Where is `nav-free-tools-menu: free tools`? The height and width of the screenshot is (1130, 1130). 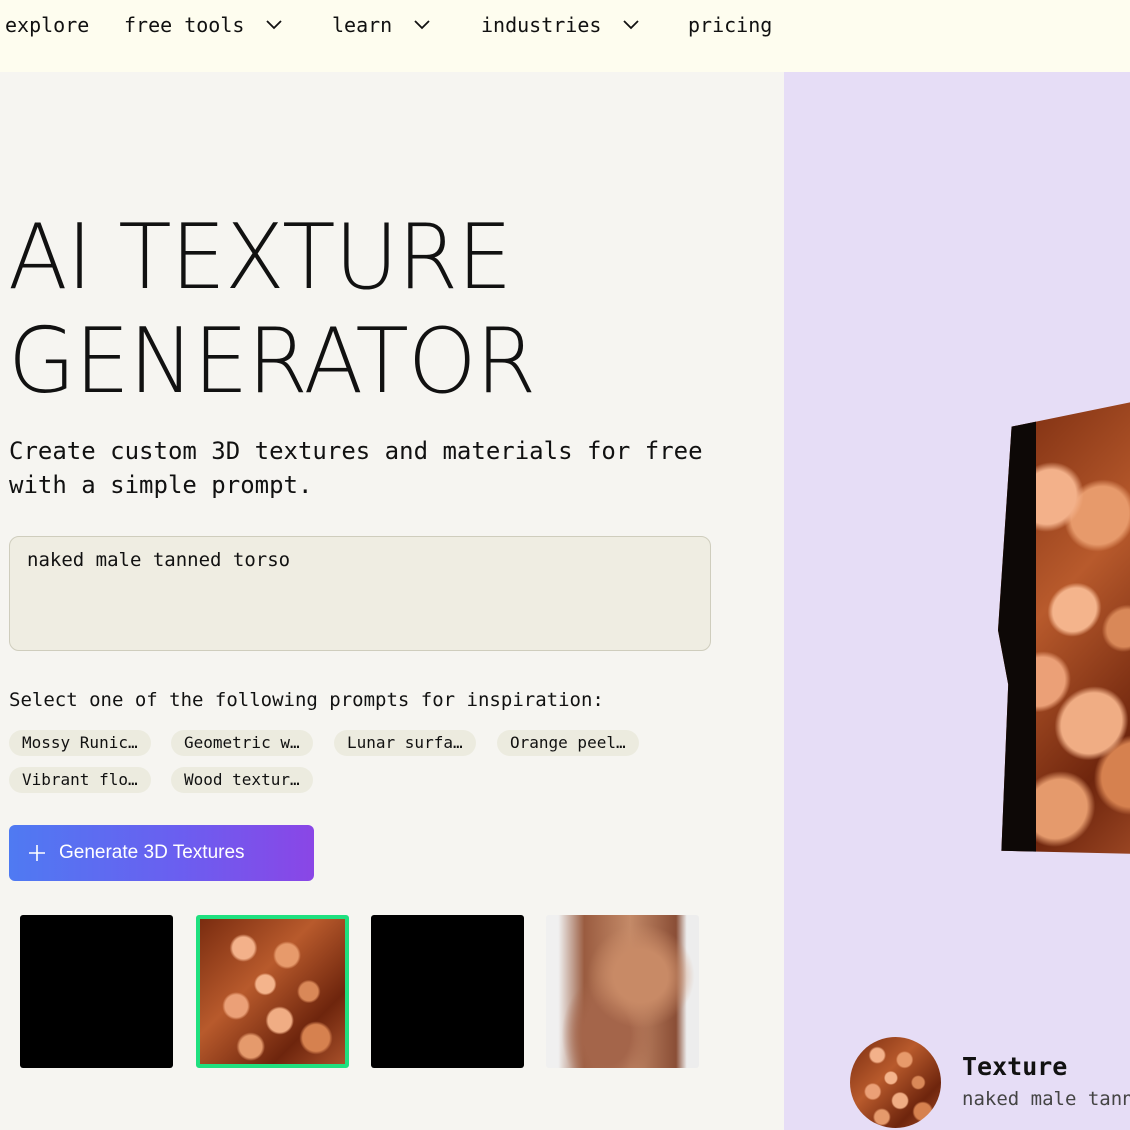 nav-free-tools-menu: free tools is located at coordinates (203, 25).